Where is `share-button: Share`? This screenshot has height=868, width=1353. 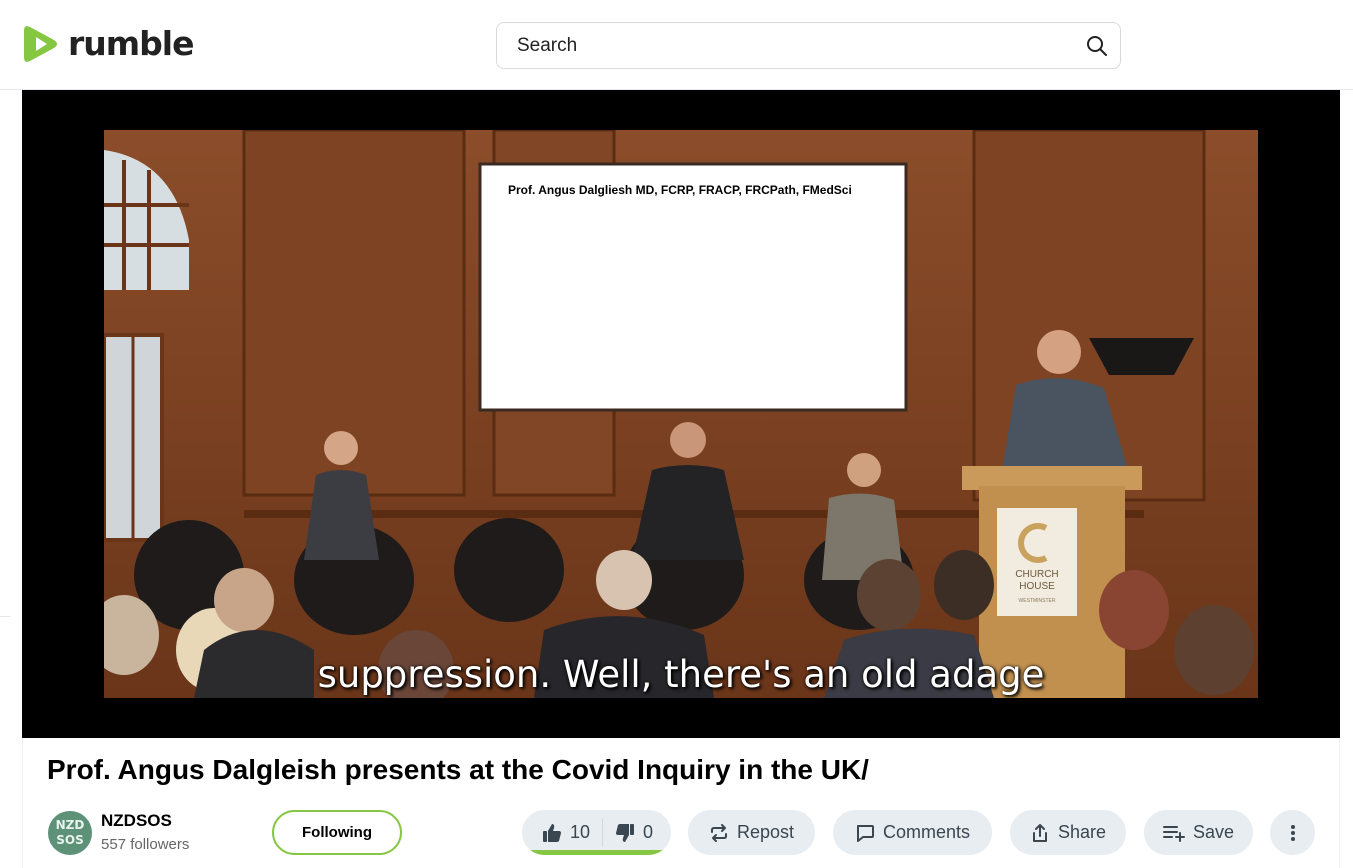 share-button: Share is located at coordinates (1068, 832).